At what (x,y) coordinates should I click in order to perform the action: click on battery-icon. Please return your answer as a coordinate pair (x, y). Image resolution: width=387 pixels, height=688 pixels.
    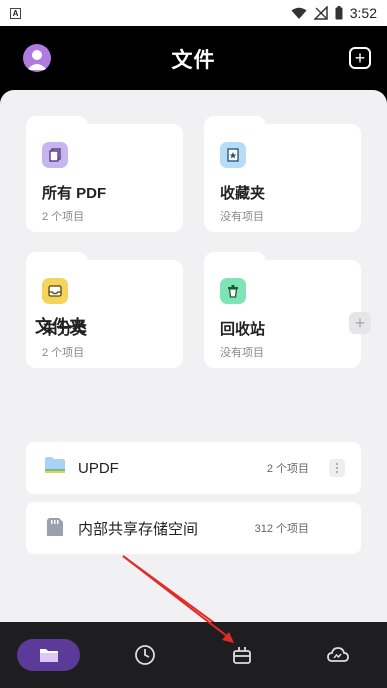
    Looking at the image, I should click on (339, 13).